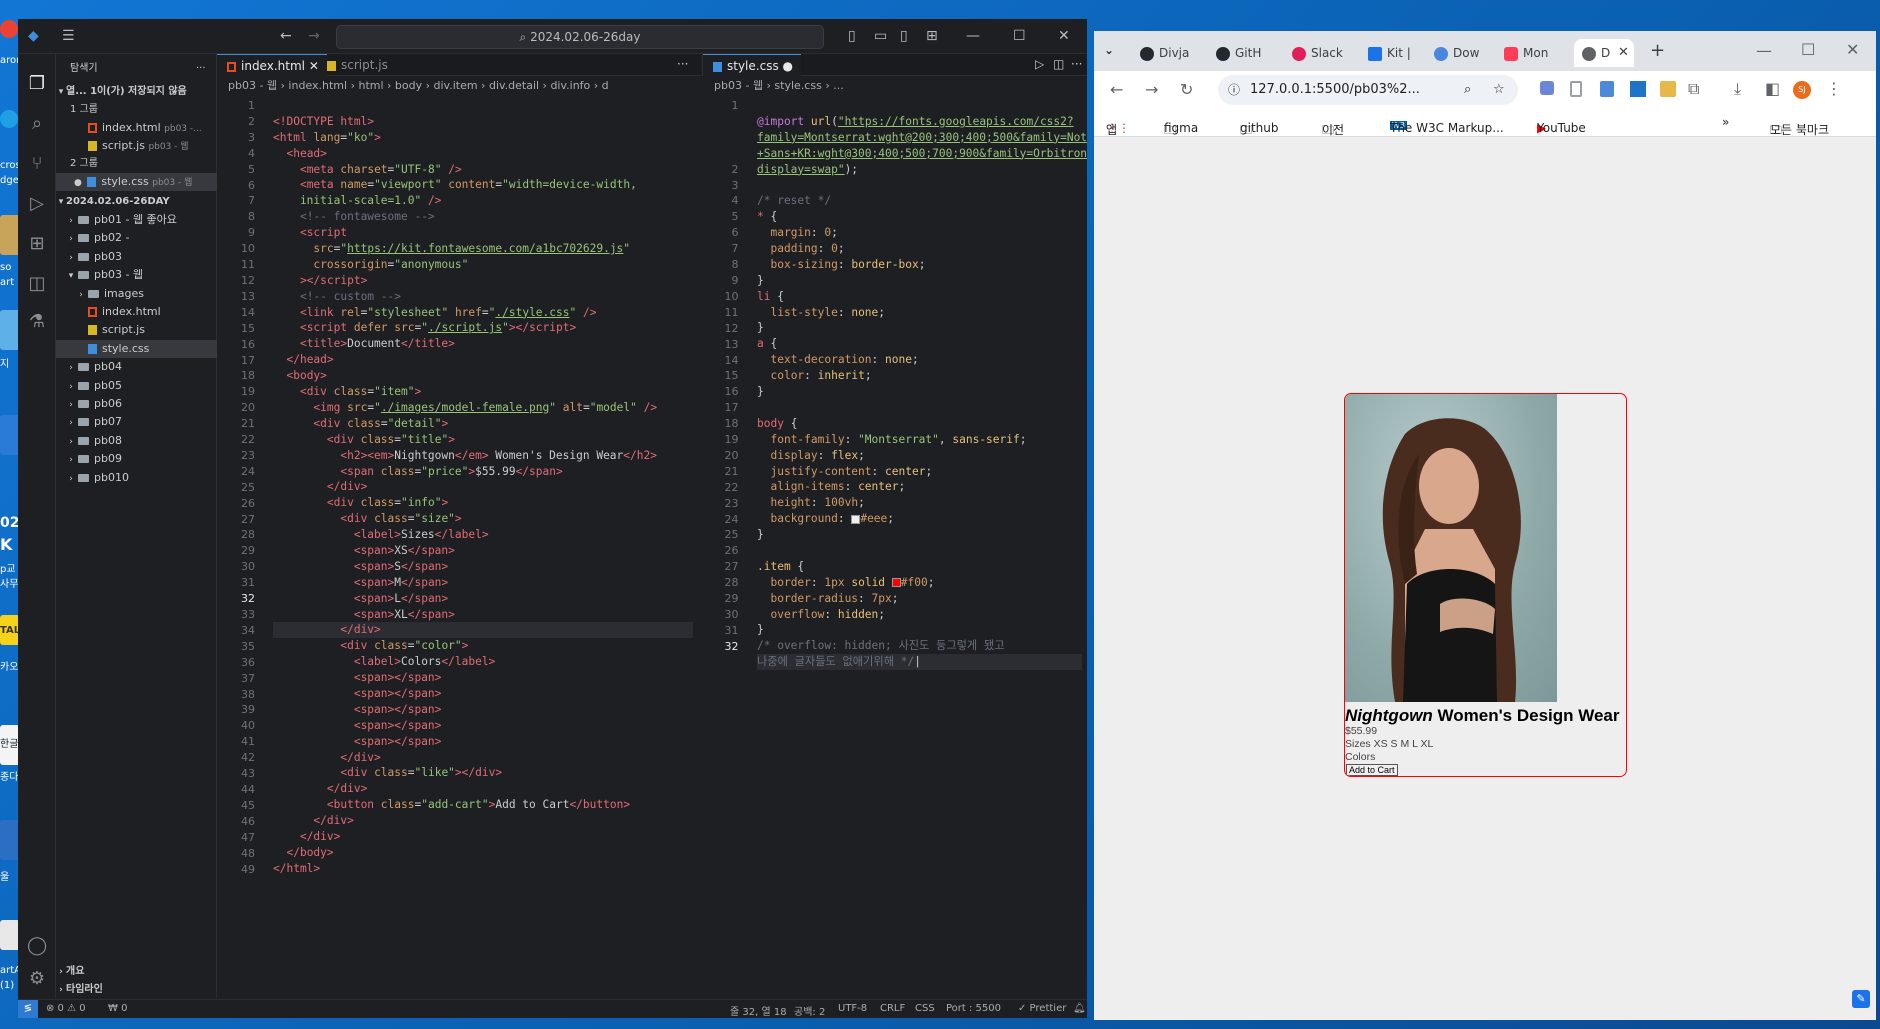 Image resolution: width=1880 pixels, height=1029 pixels. Describe the element at coordinates (1249, 53) in the screenshot. I see `browser-tab: GitH` at that location.